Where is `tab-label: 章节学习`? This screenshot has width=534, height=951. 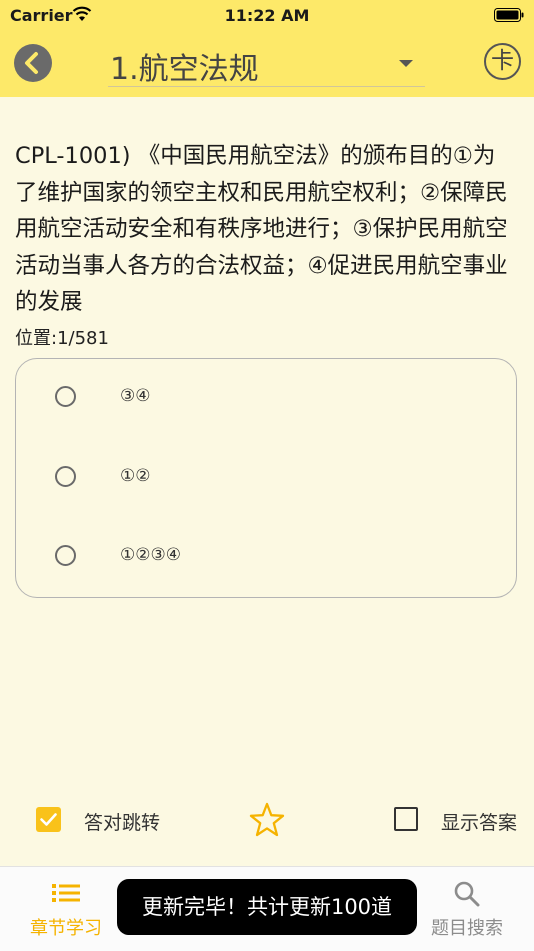 tab-label: 章节学习 is located at coordinates (66, 928).